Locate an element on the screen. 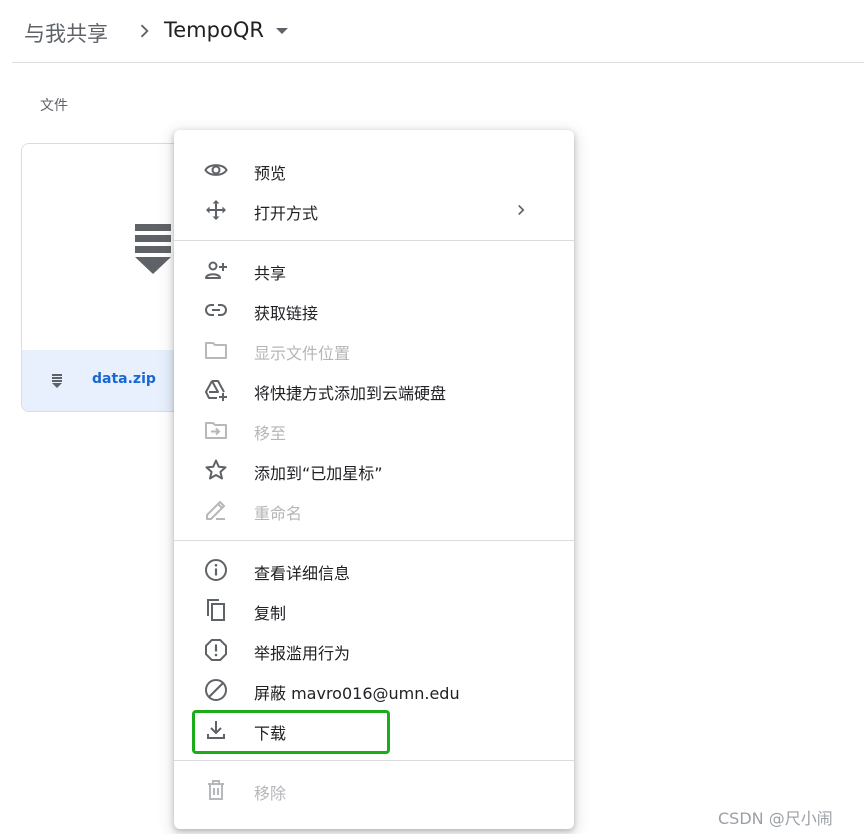  menu-item-label: 移除 is located at coordinates (270, 793).